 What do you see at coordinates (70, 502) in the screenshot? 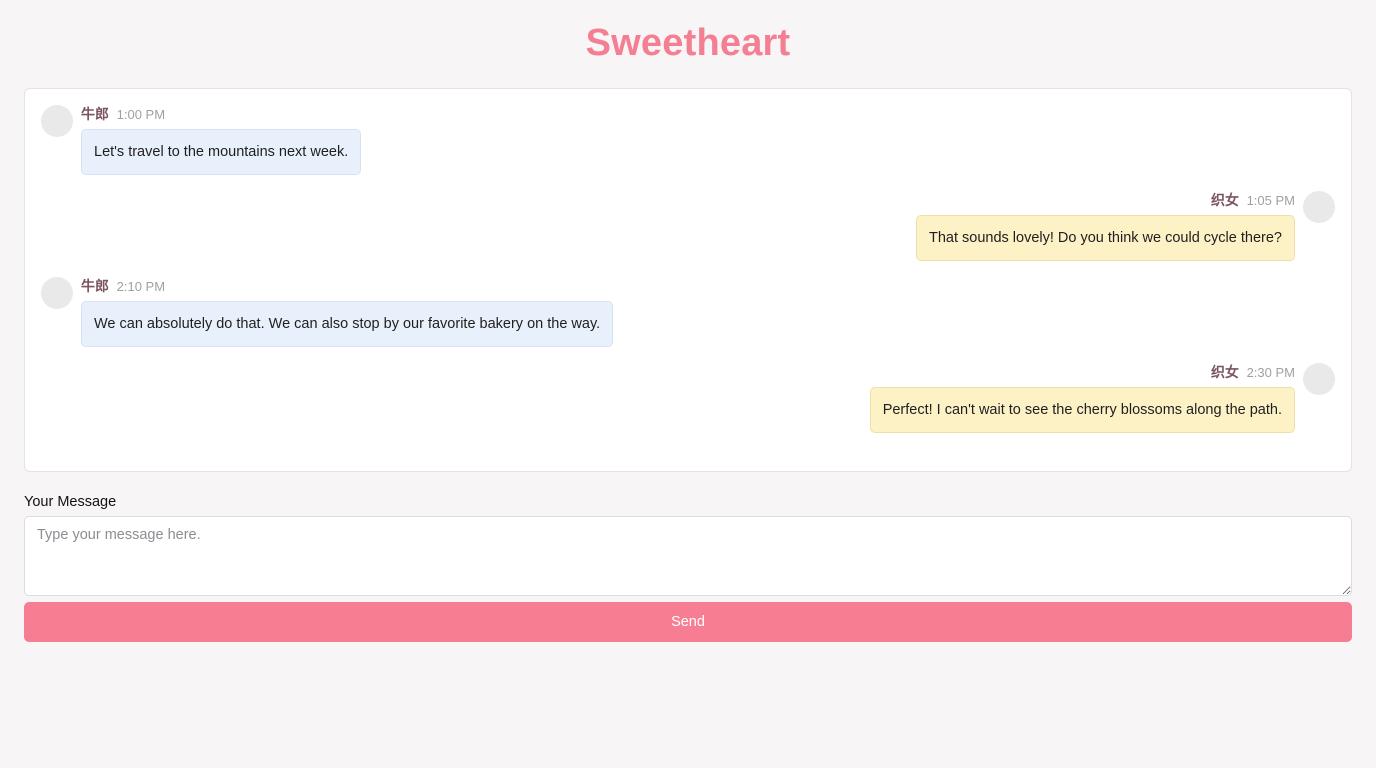
I see `message-label: Your Message` at bounding box center [70, 502].